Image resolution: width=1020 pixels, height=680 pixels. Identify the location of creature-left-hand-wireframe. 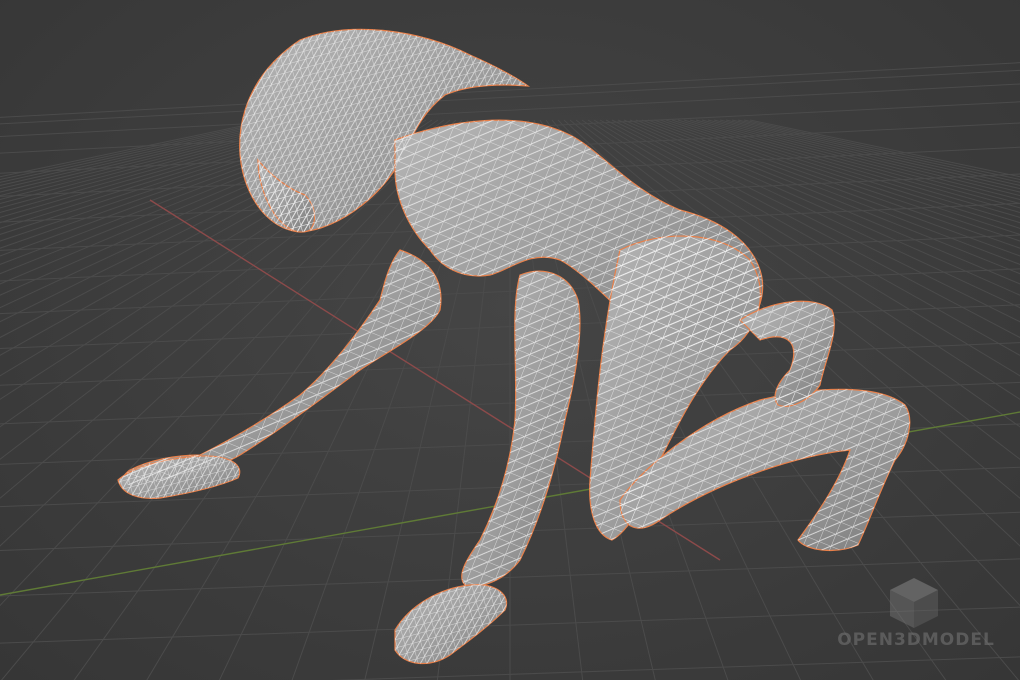
(179, 477).